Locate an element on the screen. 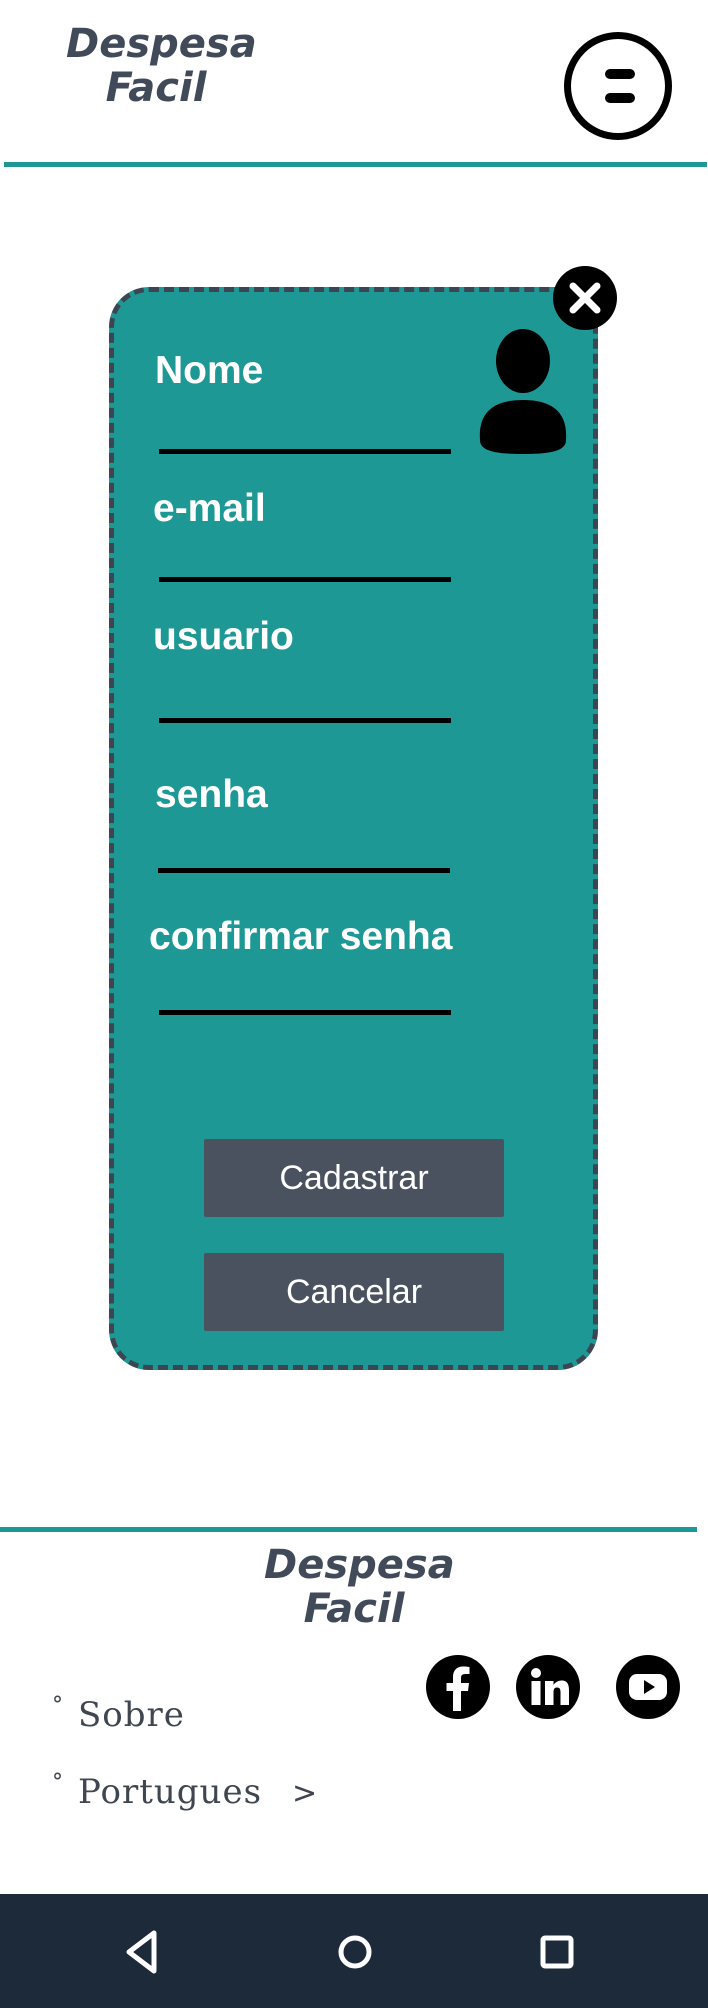 This screenshot has height=2008, width=708. youtube-link is located at coordinates (648, 1687).